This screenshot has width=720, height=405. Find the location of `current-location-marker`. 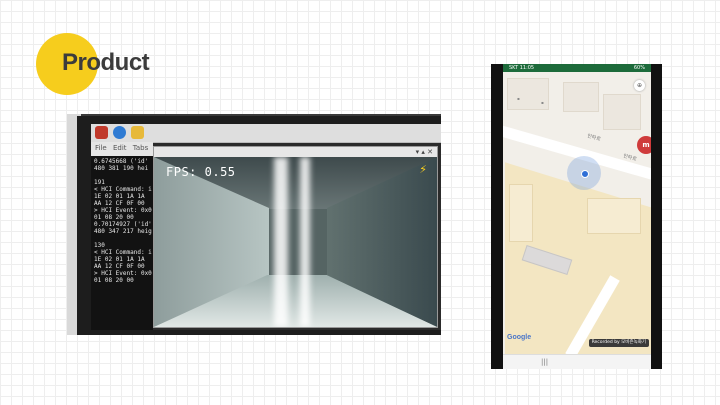

current-location-marker is located at coordinates (585, 174).